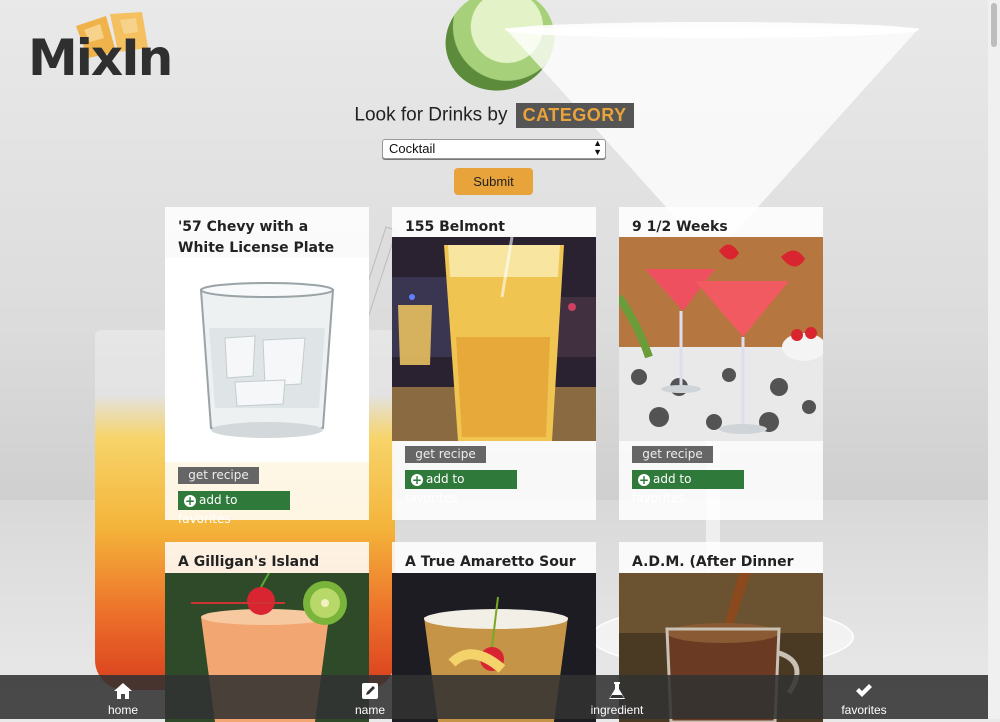 The width and height of the screenshot is (1000, 722). I want to click on scrollbar-thumb, so click(994, 25).